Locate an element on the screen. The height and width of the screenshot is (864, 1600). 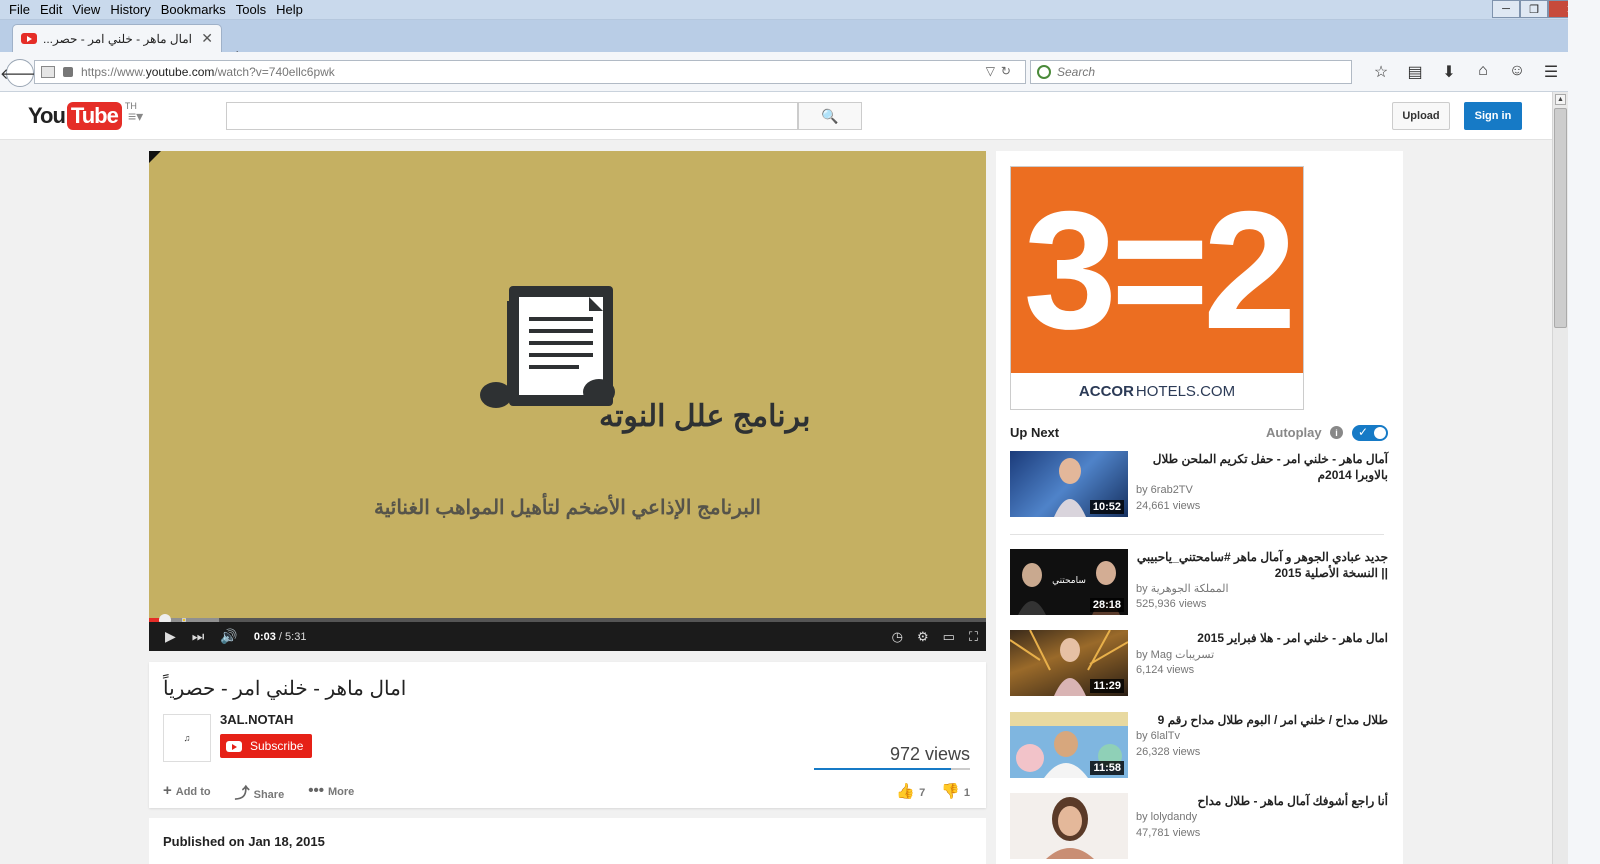
time-display: 0:03 / 5:31 is located at coordinates (280, 637).